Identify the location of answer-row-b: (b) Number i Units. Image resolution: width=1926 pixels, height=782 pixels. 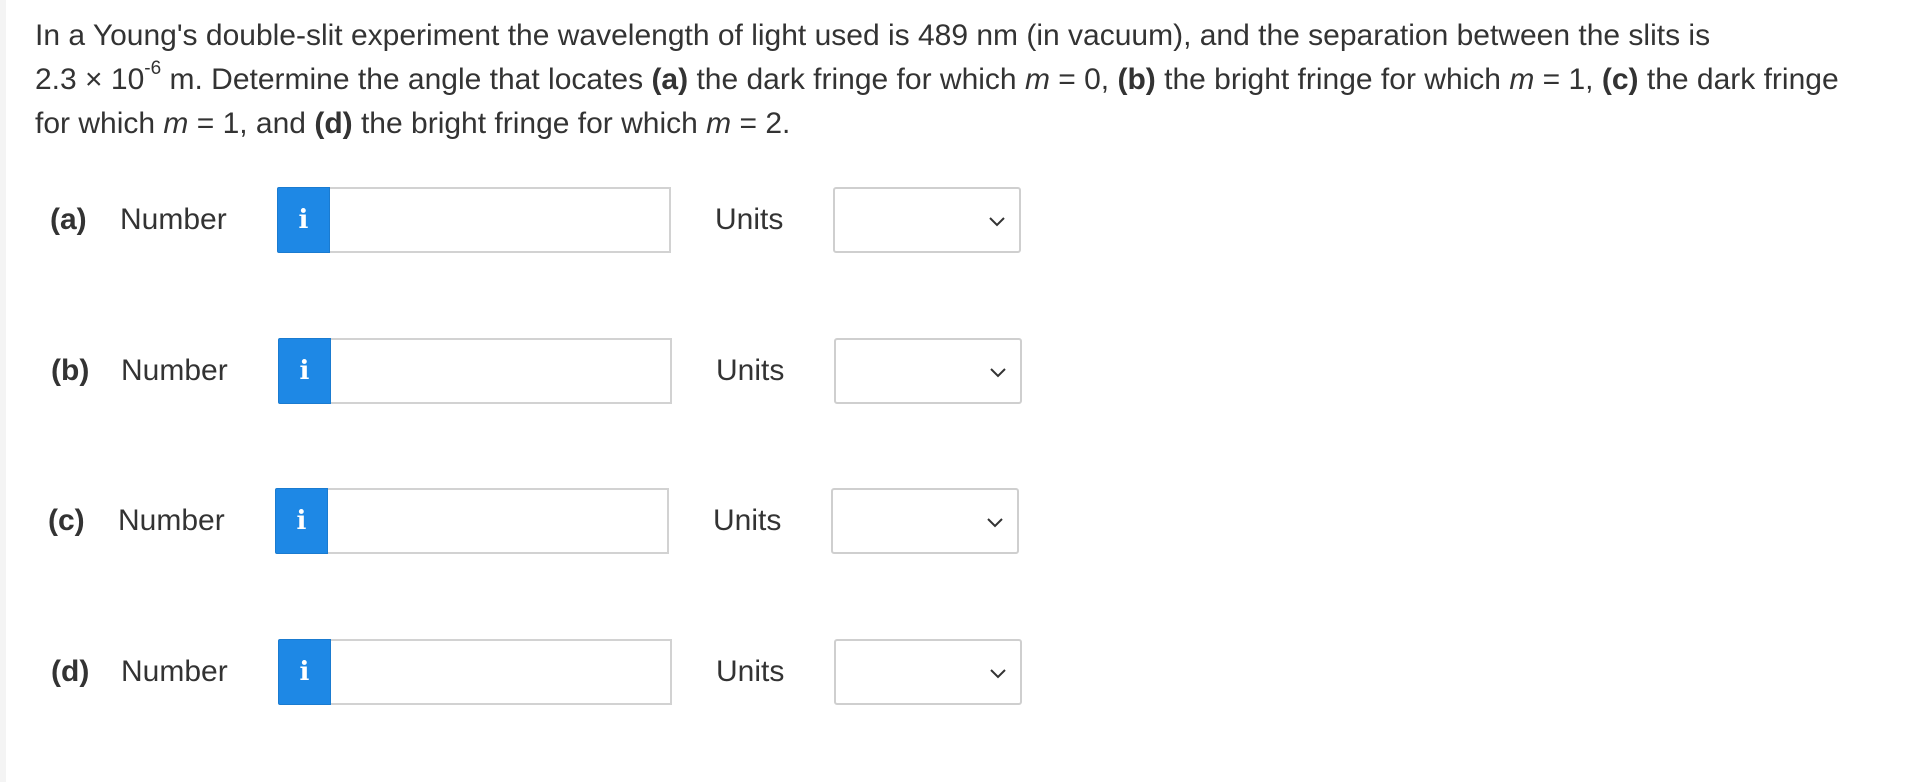
(551, 371).